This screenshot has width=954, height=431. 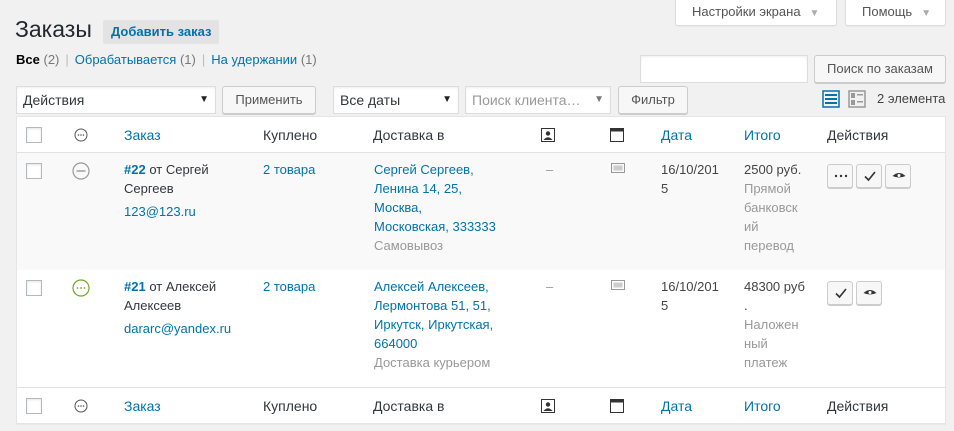 I want to click on date-filter-select: Все даты ▼, so click(x=396, y=100).